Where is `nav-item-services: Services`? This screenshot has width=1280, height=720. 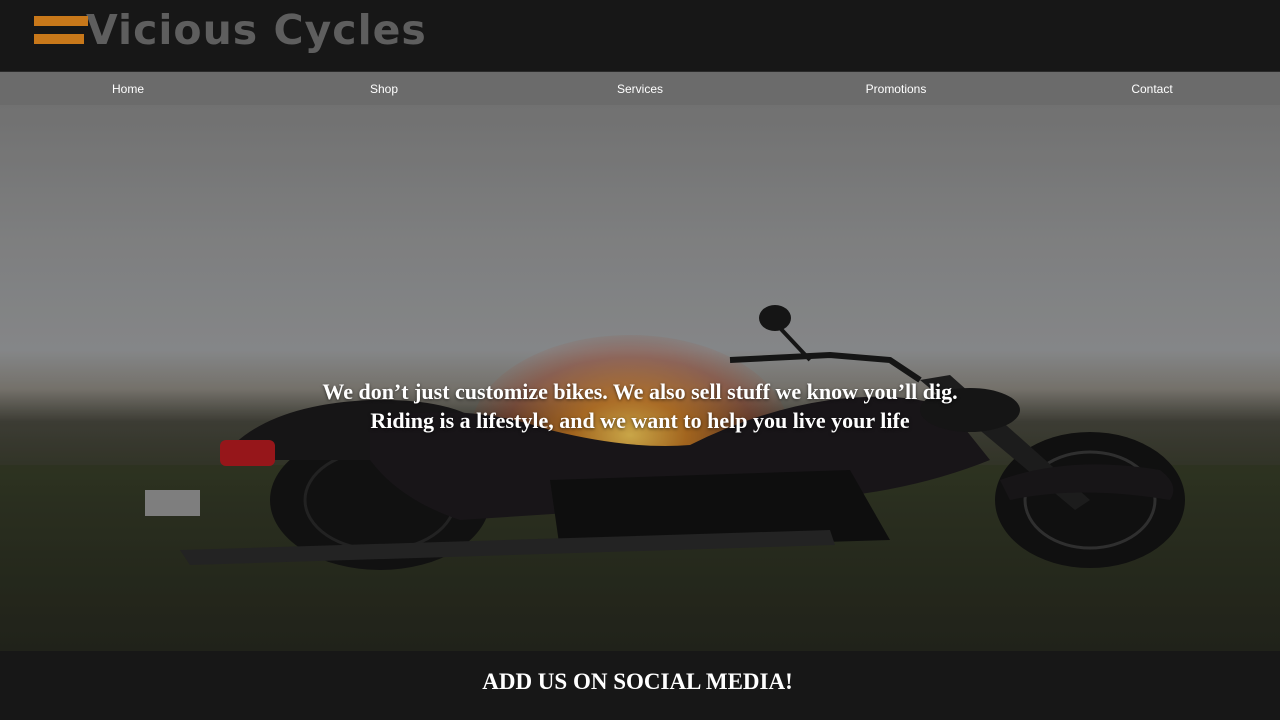
nav-item-services: Services is located at coordinates (640, 88).